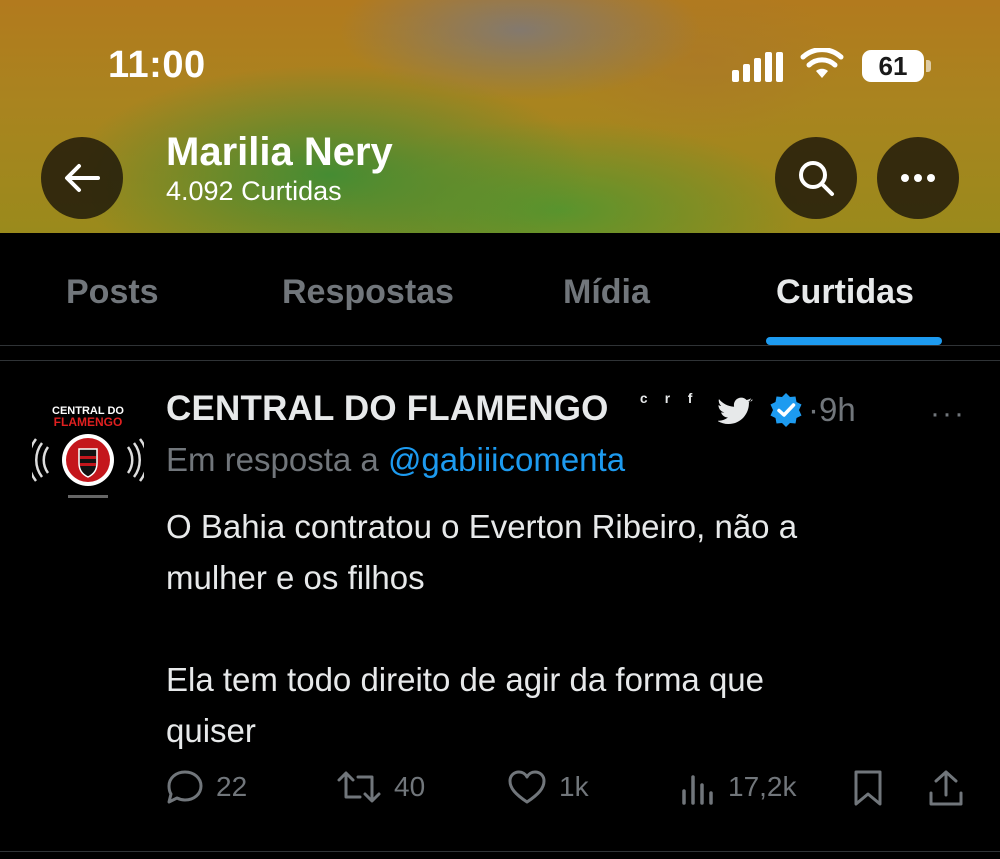  I want to click on profile-tabs: Posts Respostas Mídia Curtidas, so click(500, 289).